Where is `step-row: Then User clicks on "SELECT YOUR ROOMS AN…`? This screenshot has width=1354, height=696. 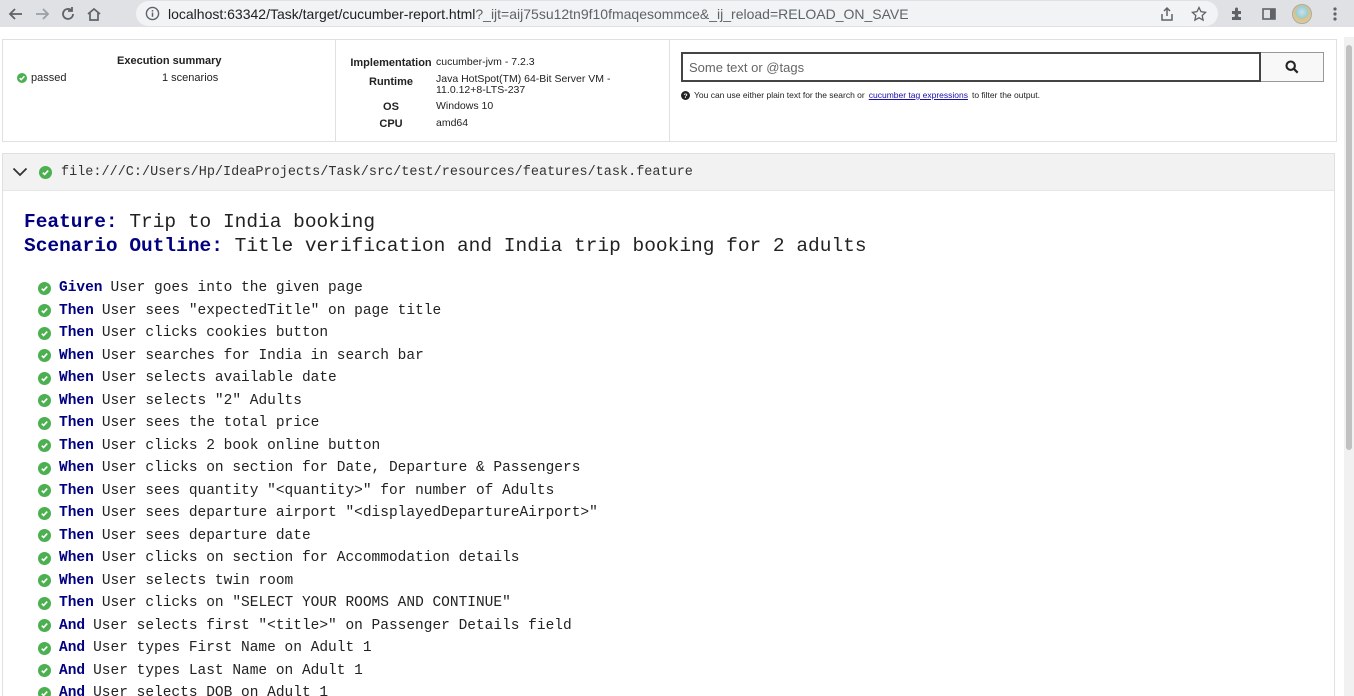
step-row: Then User clicks on "SELECT YOUR ROOMS AN… is located at coordinates (686, 603).